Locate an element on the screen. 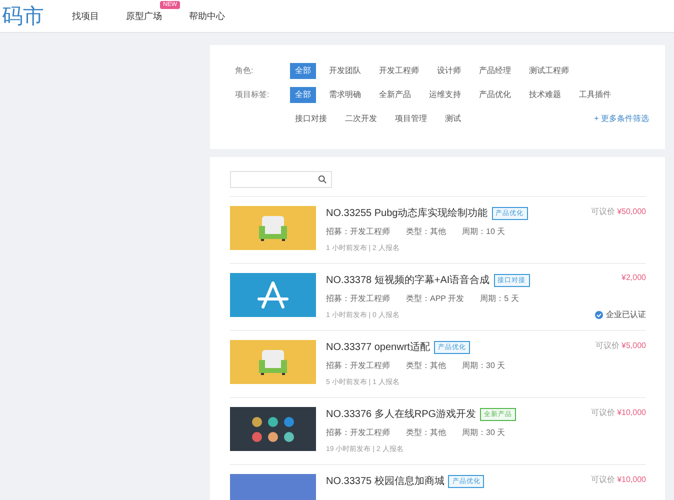 Image resolution: width=674 pixels, height=500 pixels. filter-option: 测试 is located at coordinates (453, 119).